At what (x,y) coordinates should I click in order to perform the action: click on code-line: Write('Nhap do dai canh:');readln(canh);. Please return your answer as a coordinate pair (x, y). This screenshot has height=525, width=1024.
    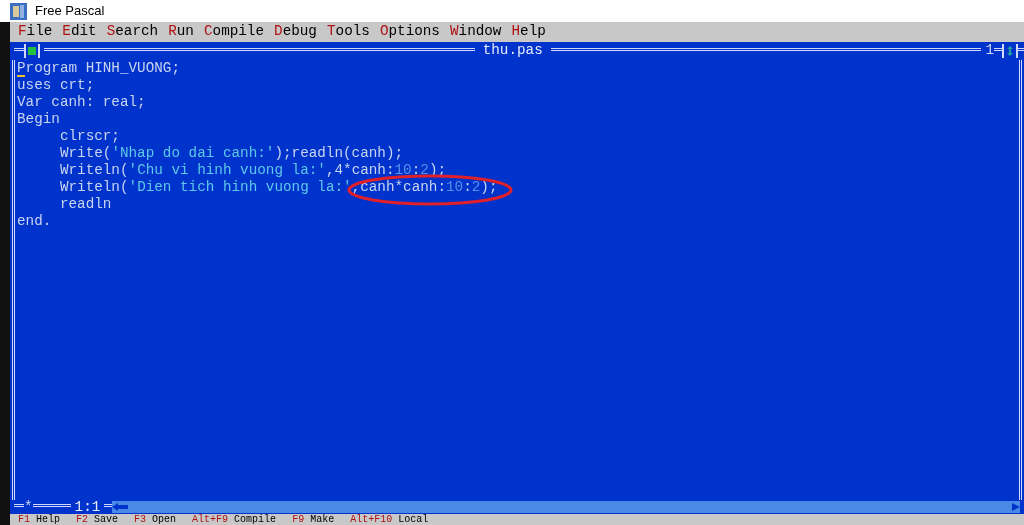
    Looking at the image, I should click on (231, 153).